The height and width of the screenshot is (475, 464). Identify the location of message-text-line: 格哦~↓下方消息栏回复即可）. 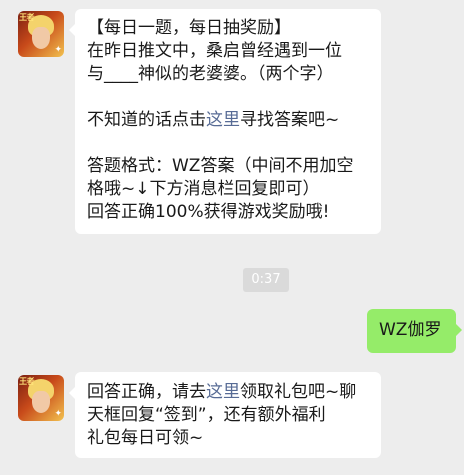
(203, 189).